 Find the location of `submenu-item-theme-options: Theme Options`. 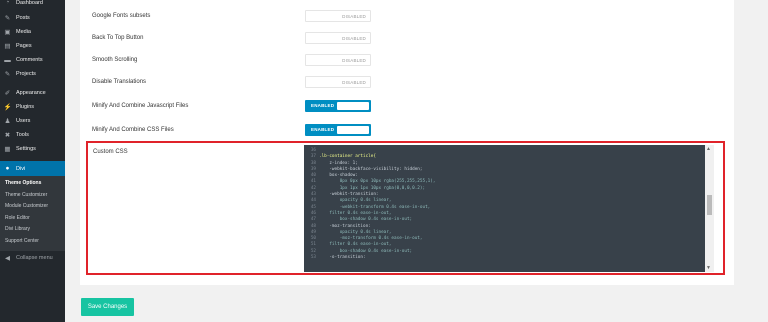

submenu-item-theme-options: Theme Options is located at coordinates (32, 184).